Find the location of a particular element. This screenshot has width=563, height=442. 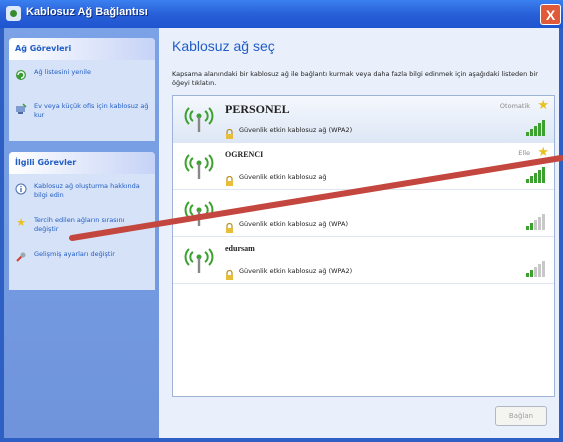

page-title: Kablosuz ağ seç is located at coordinates (223, 46).